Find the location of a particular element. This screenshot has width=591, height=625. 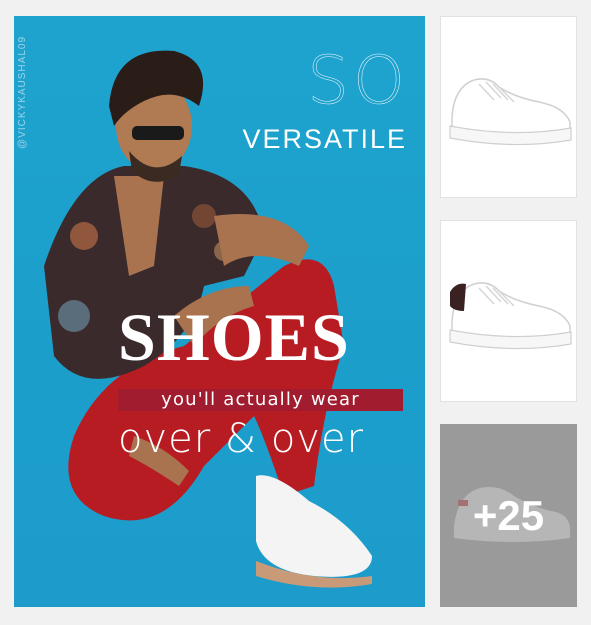

more-count-label: +25 is located at coordinates (508, 515).